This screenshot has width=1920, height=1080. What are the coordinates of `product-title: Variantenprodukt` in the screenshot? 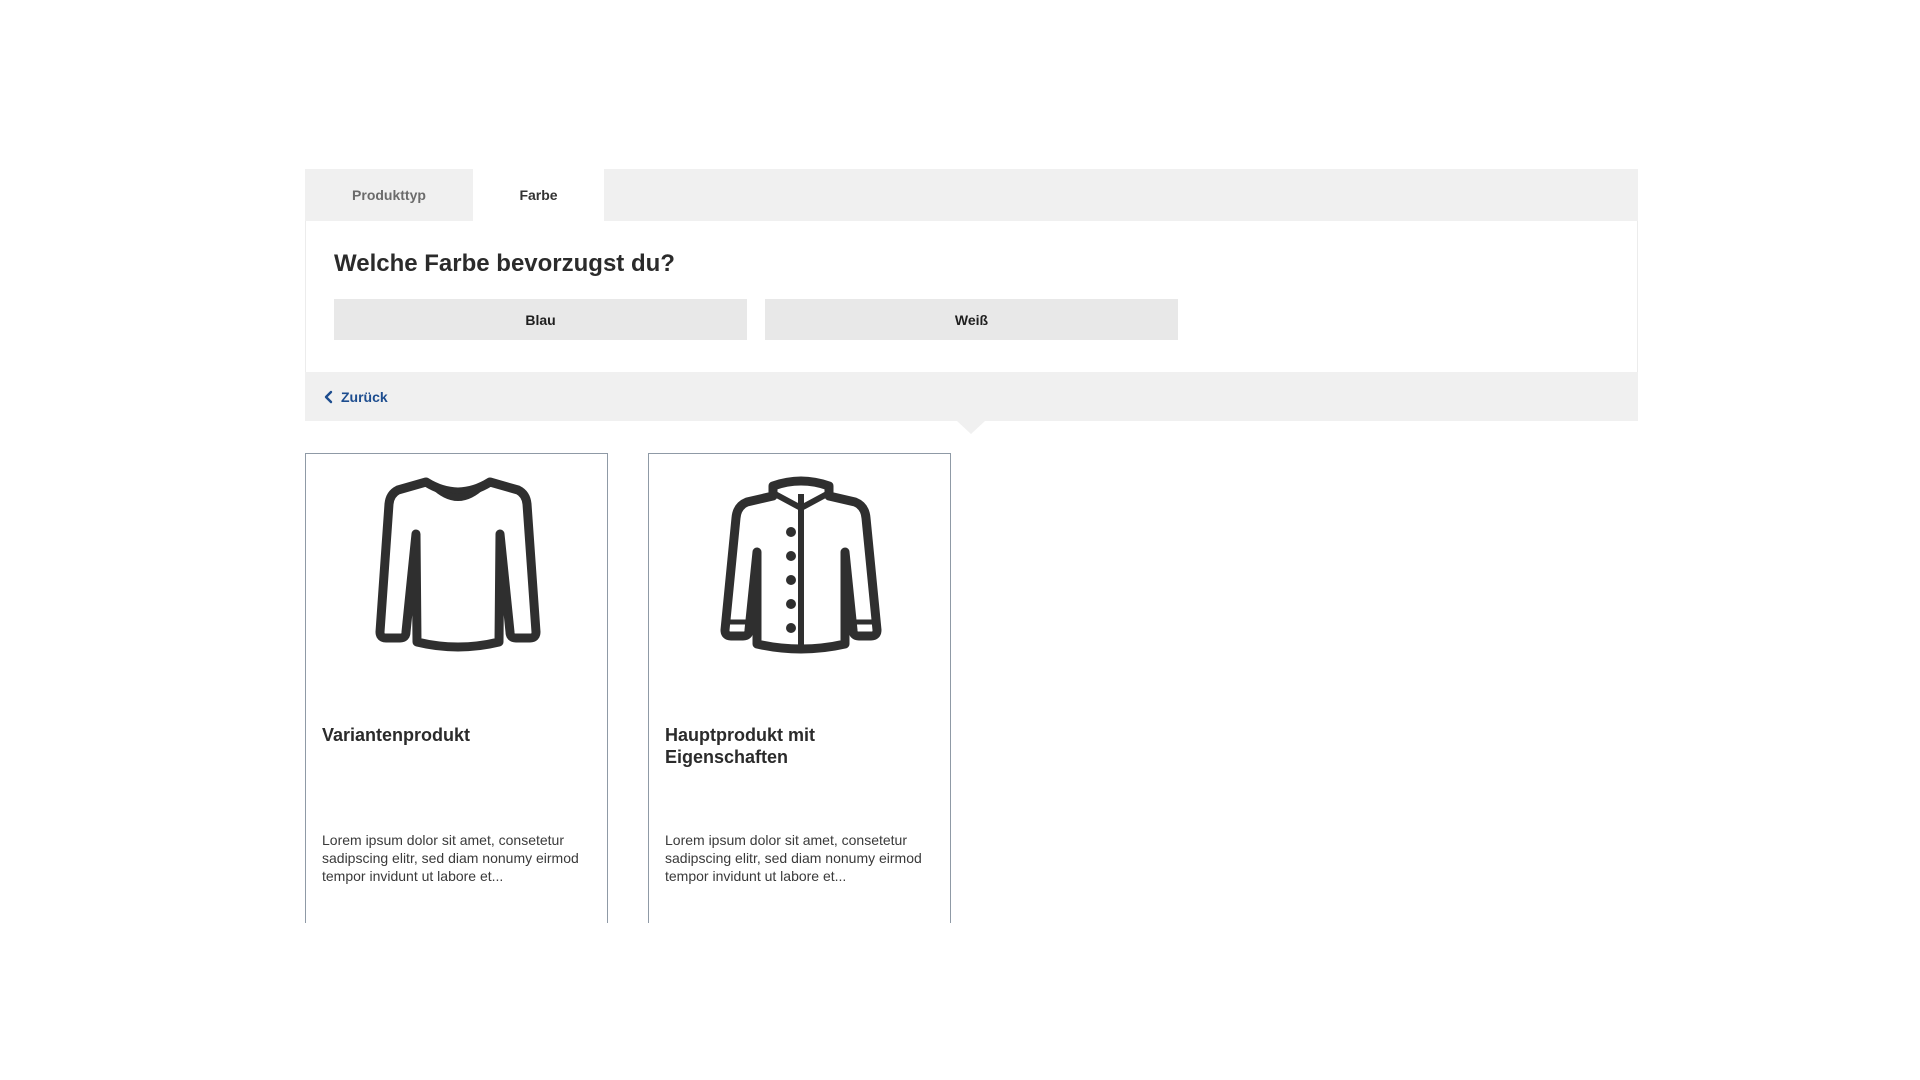 It's located at (396, 735).